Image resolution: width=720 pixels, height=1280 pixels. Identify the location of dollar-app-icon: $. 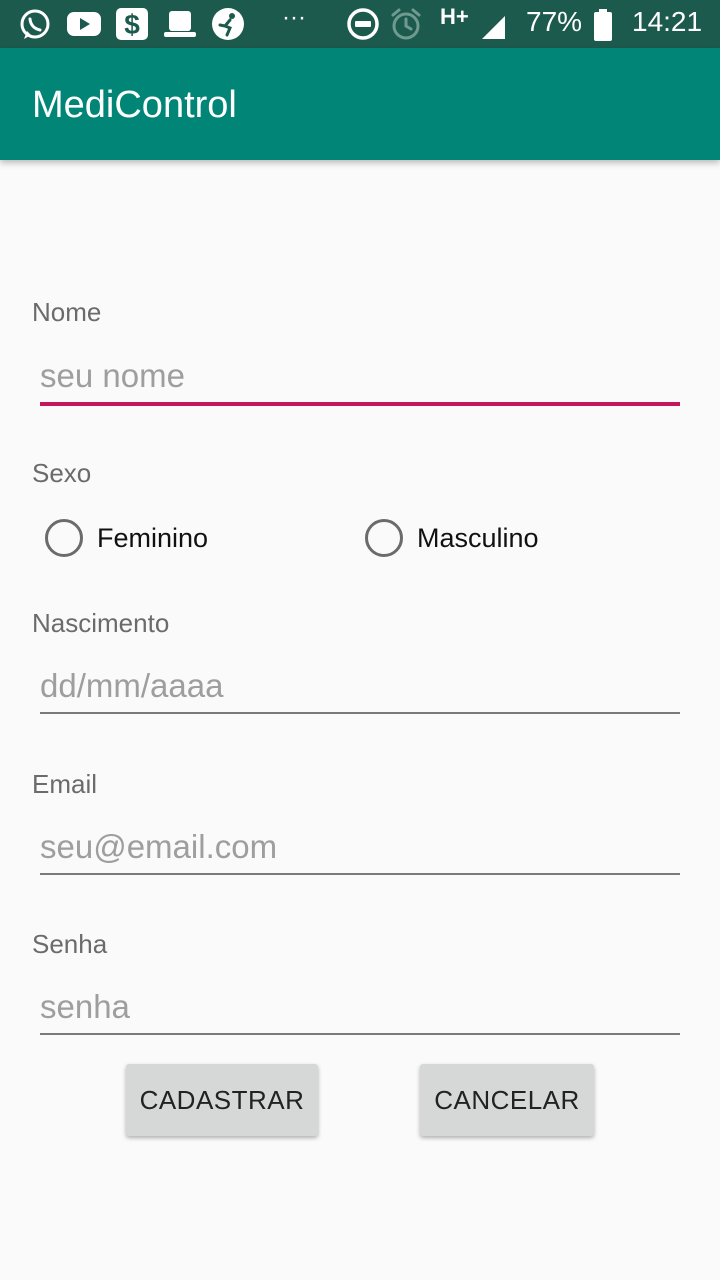
(132, 24).